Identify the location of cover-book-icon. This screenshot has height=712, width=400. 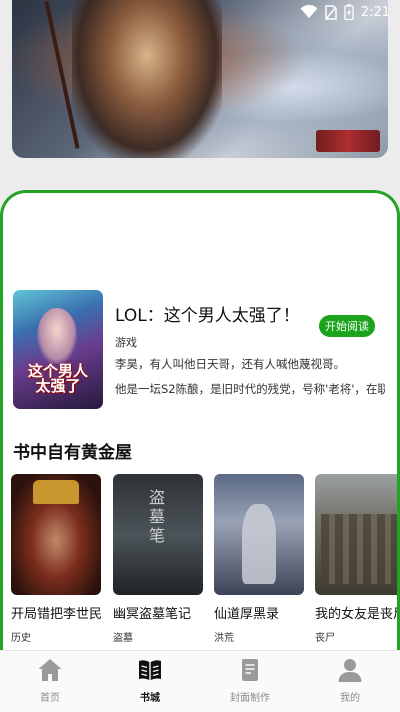
(250, 670).